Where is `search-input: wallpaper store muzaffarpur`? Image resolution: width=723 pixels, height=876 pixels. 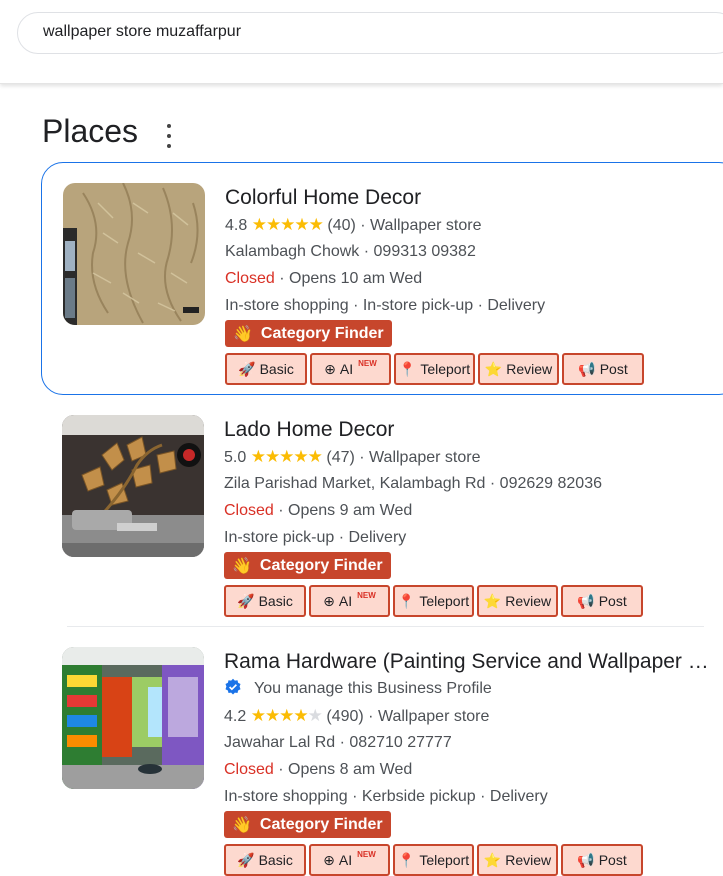 search-input: wallpaper store muzaffarpur is located at coordinates (370, 33).